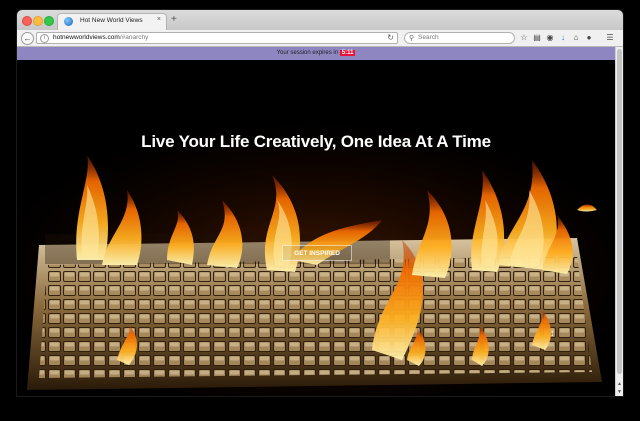  I want to click on home-icon: ⌂, so click(576, 37).